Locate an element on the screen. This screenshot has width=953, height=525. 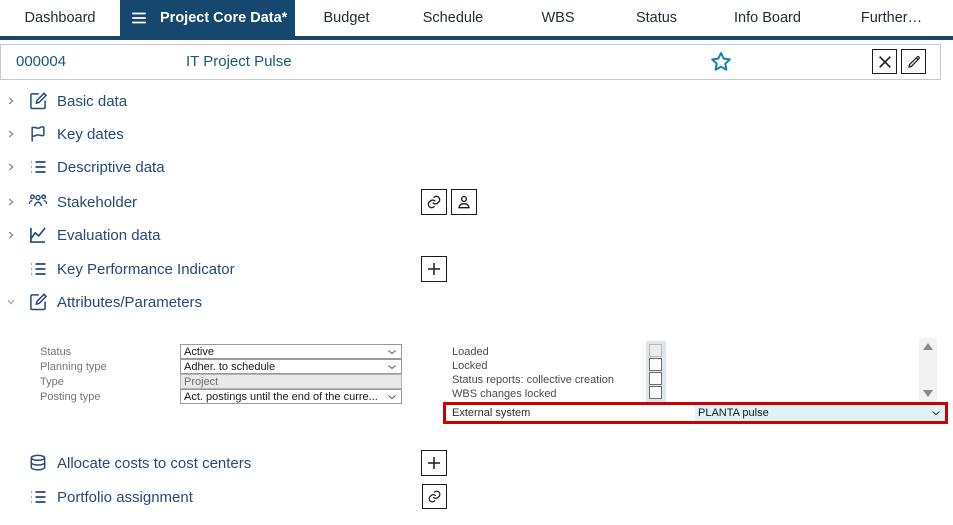
section-key-performance-indicator: Key Performance Indicator is located at coordinates (119, 269).